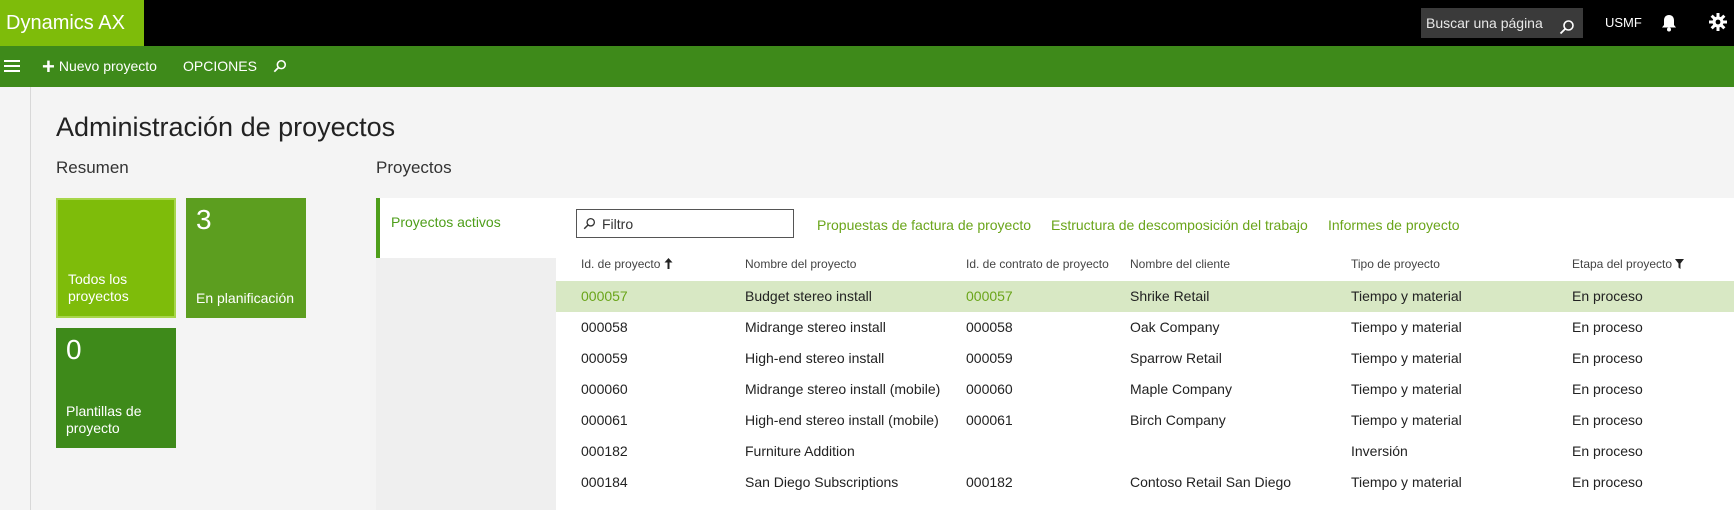  Describe the element at coordinates (48, 66) in the screenshot. I see `plus-icon: +` at that location.